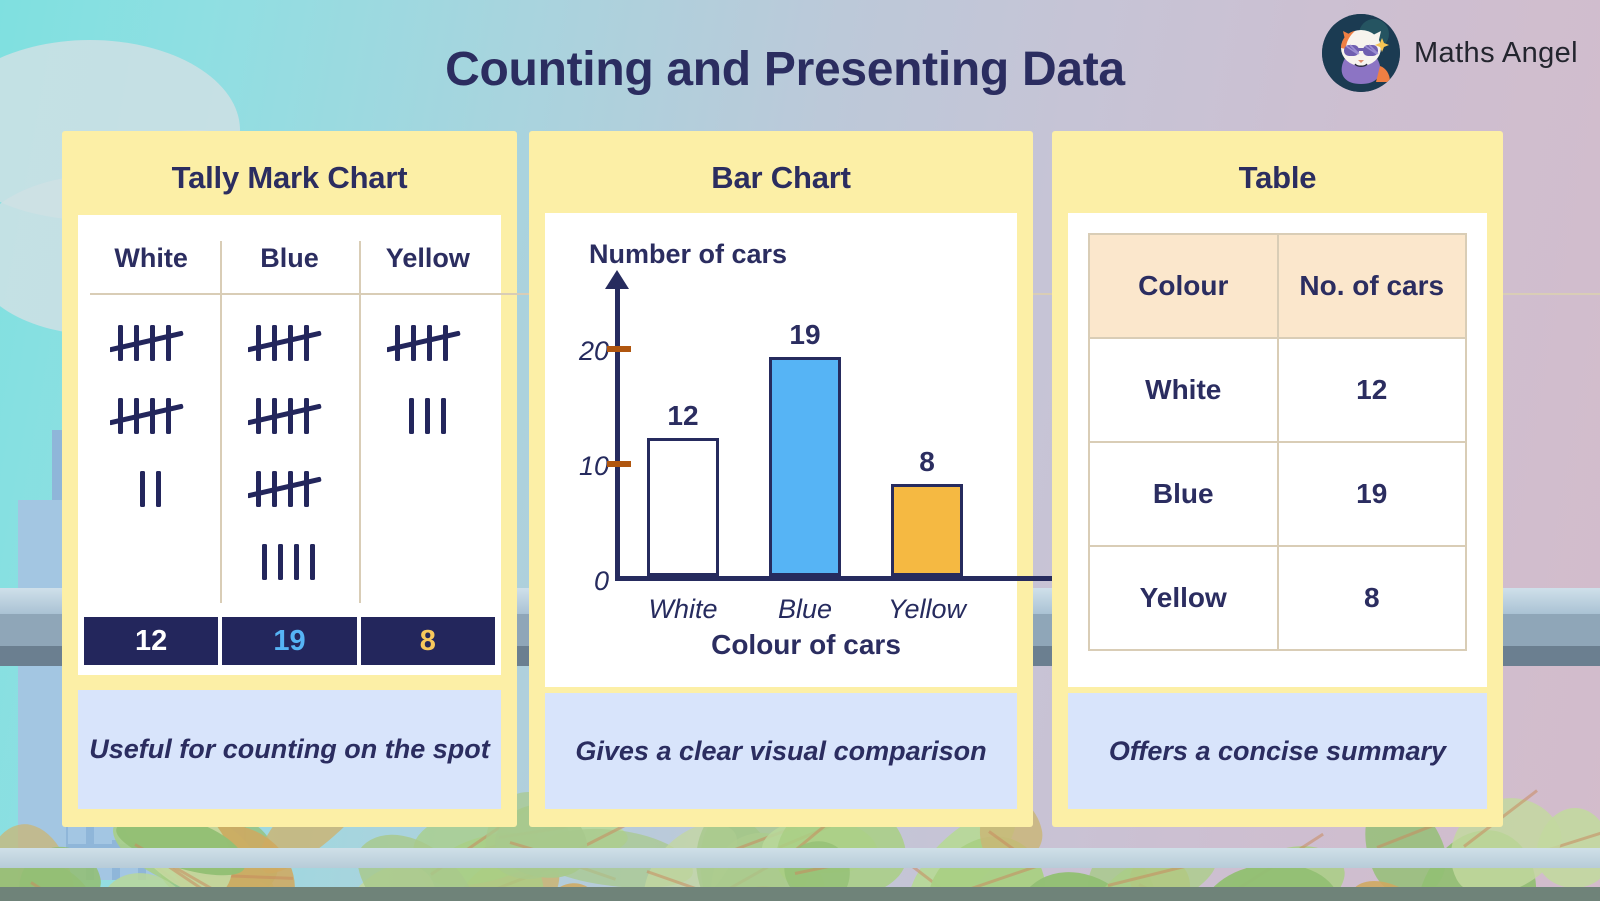 Image resolution: width=1600 pixels, height=901 pixels. I want to click on y-axis-arrow-icon, so click(617, 279).